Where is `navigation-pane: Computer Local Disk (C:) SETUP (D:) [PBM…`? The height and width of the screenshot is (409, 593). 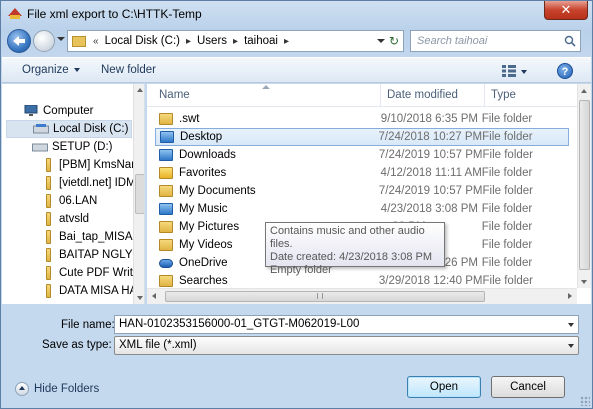
navigation-pane: Computer Local Disk (C:) SETUP (D:) [PBM… is located at coordinates (73, 194).